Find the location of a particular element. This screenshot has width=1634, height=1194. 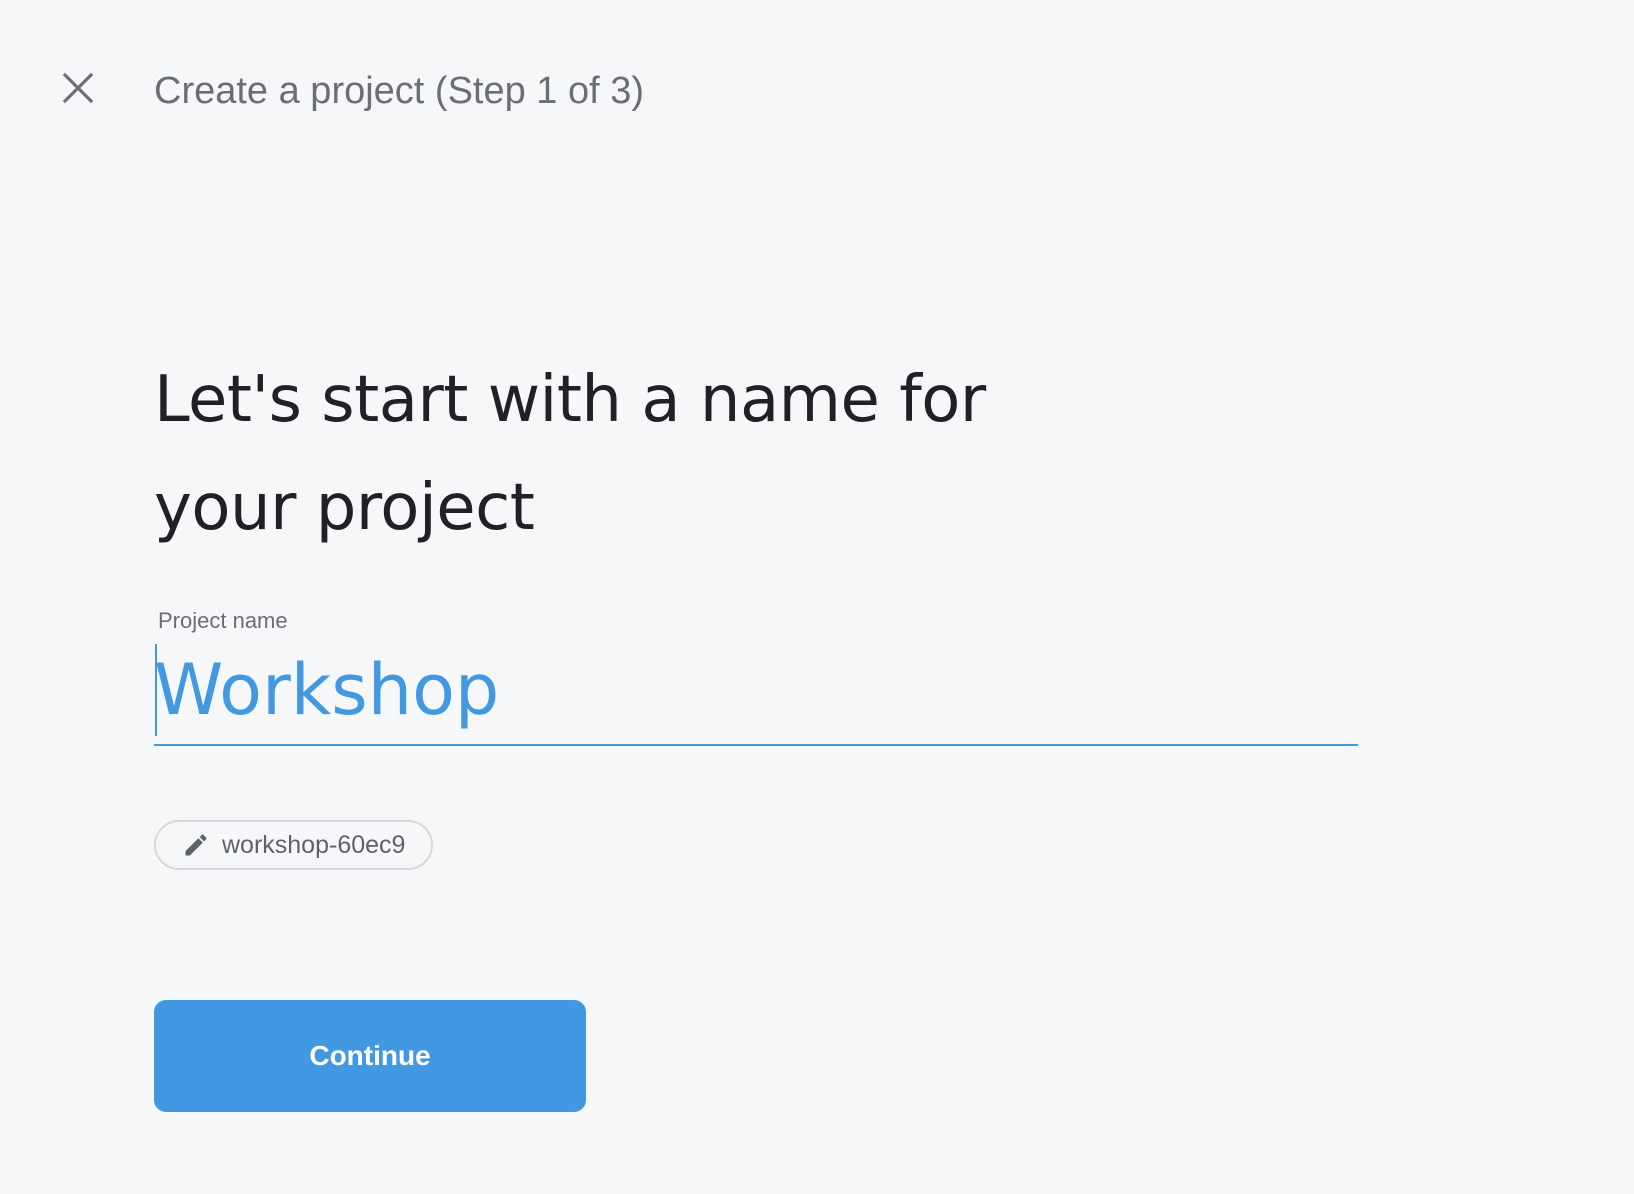

pencil-icon is located at coordinates (196, 845).